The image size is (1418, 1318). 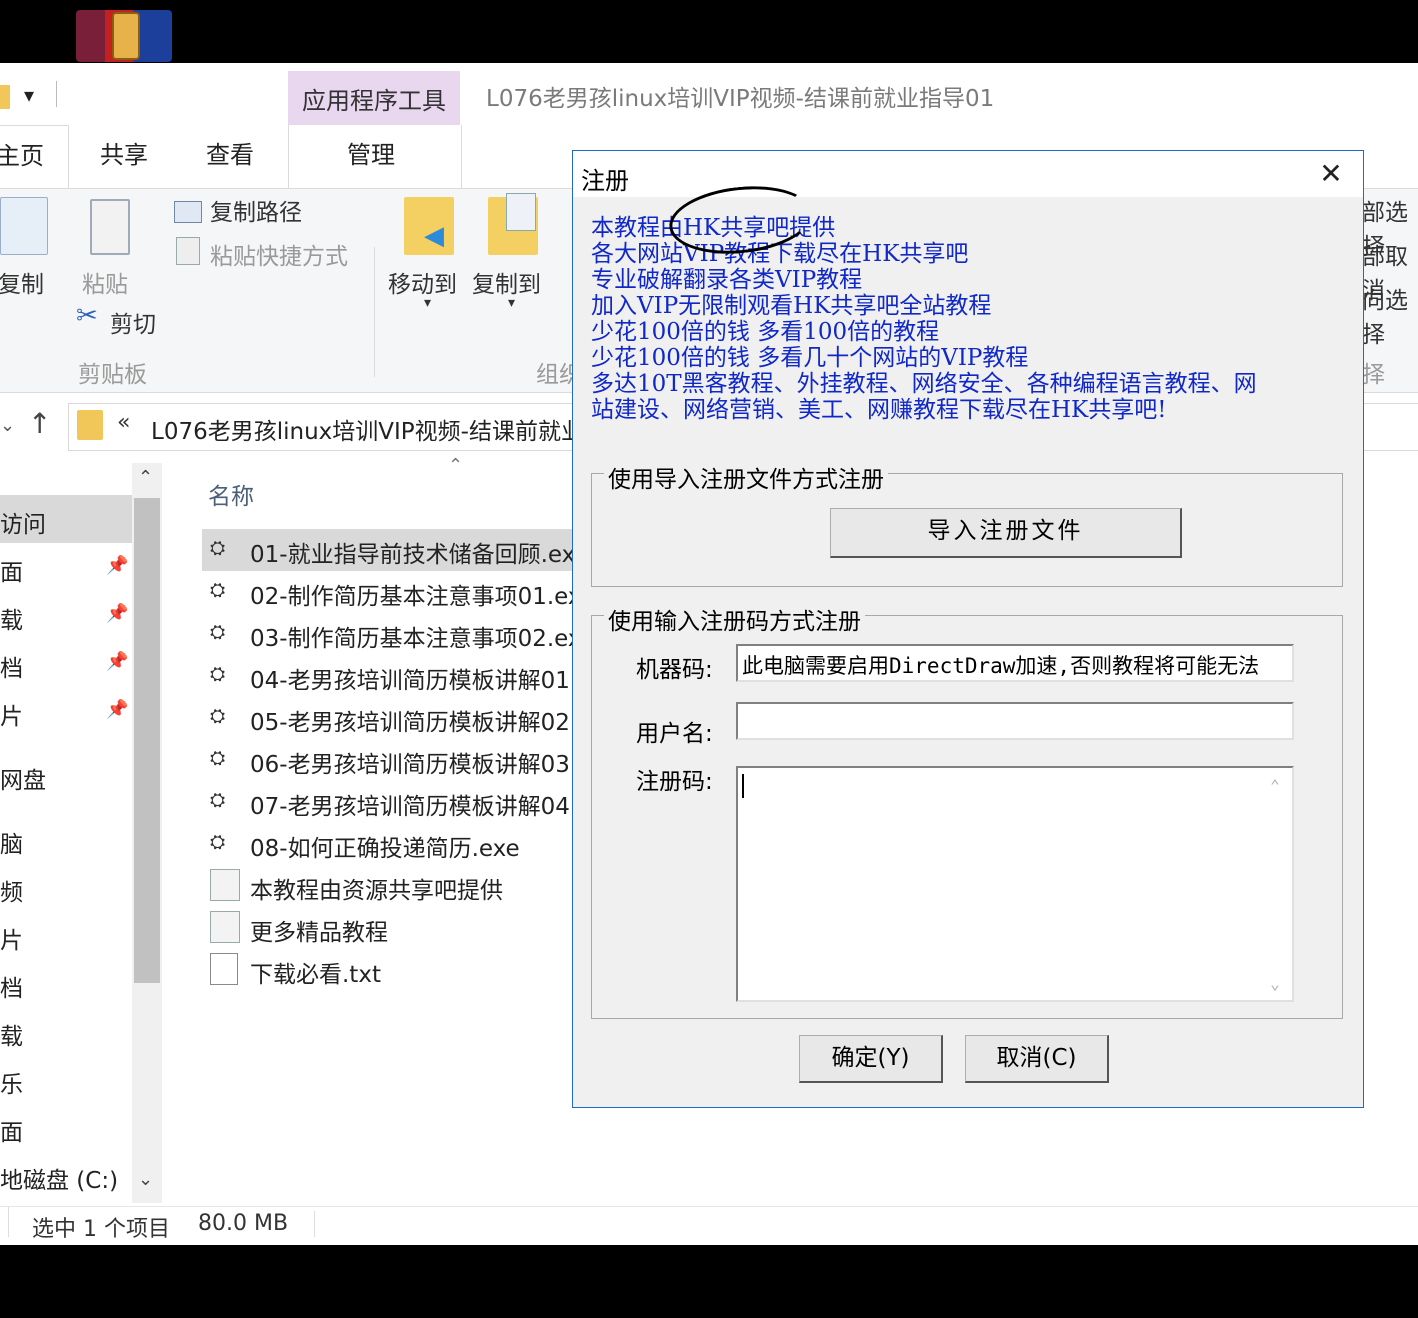 What do you see at coordinates (429, 226) in the screenshot?
I see `move-to-icon: ◀` at bounding box center [429, 226].